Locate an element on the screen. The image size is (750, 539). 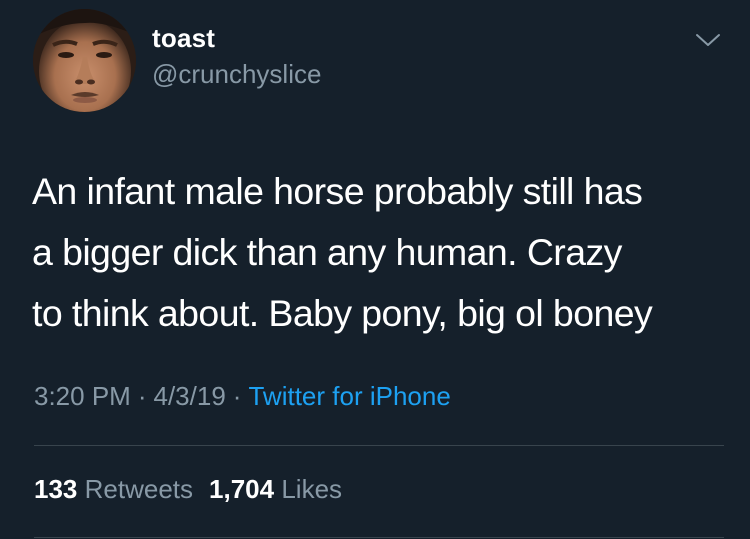
chevron-down-icon is located at coordinates (708, 40).